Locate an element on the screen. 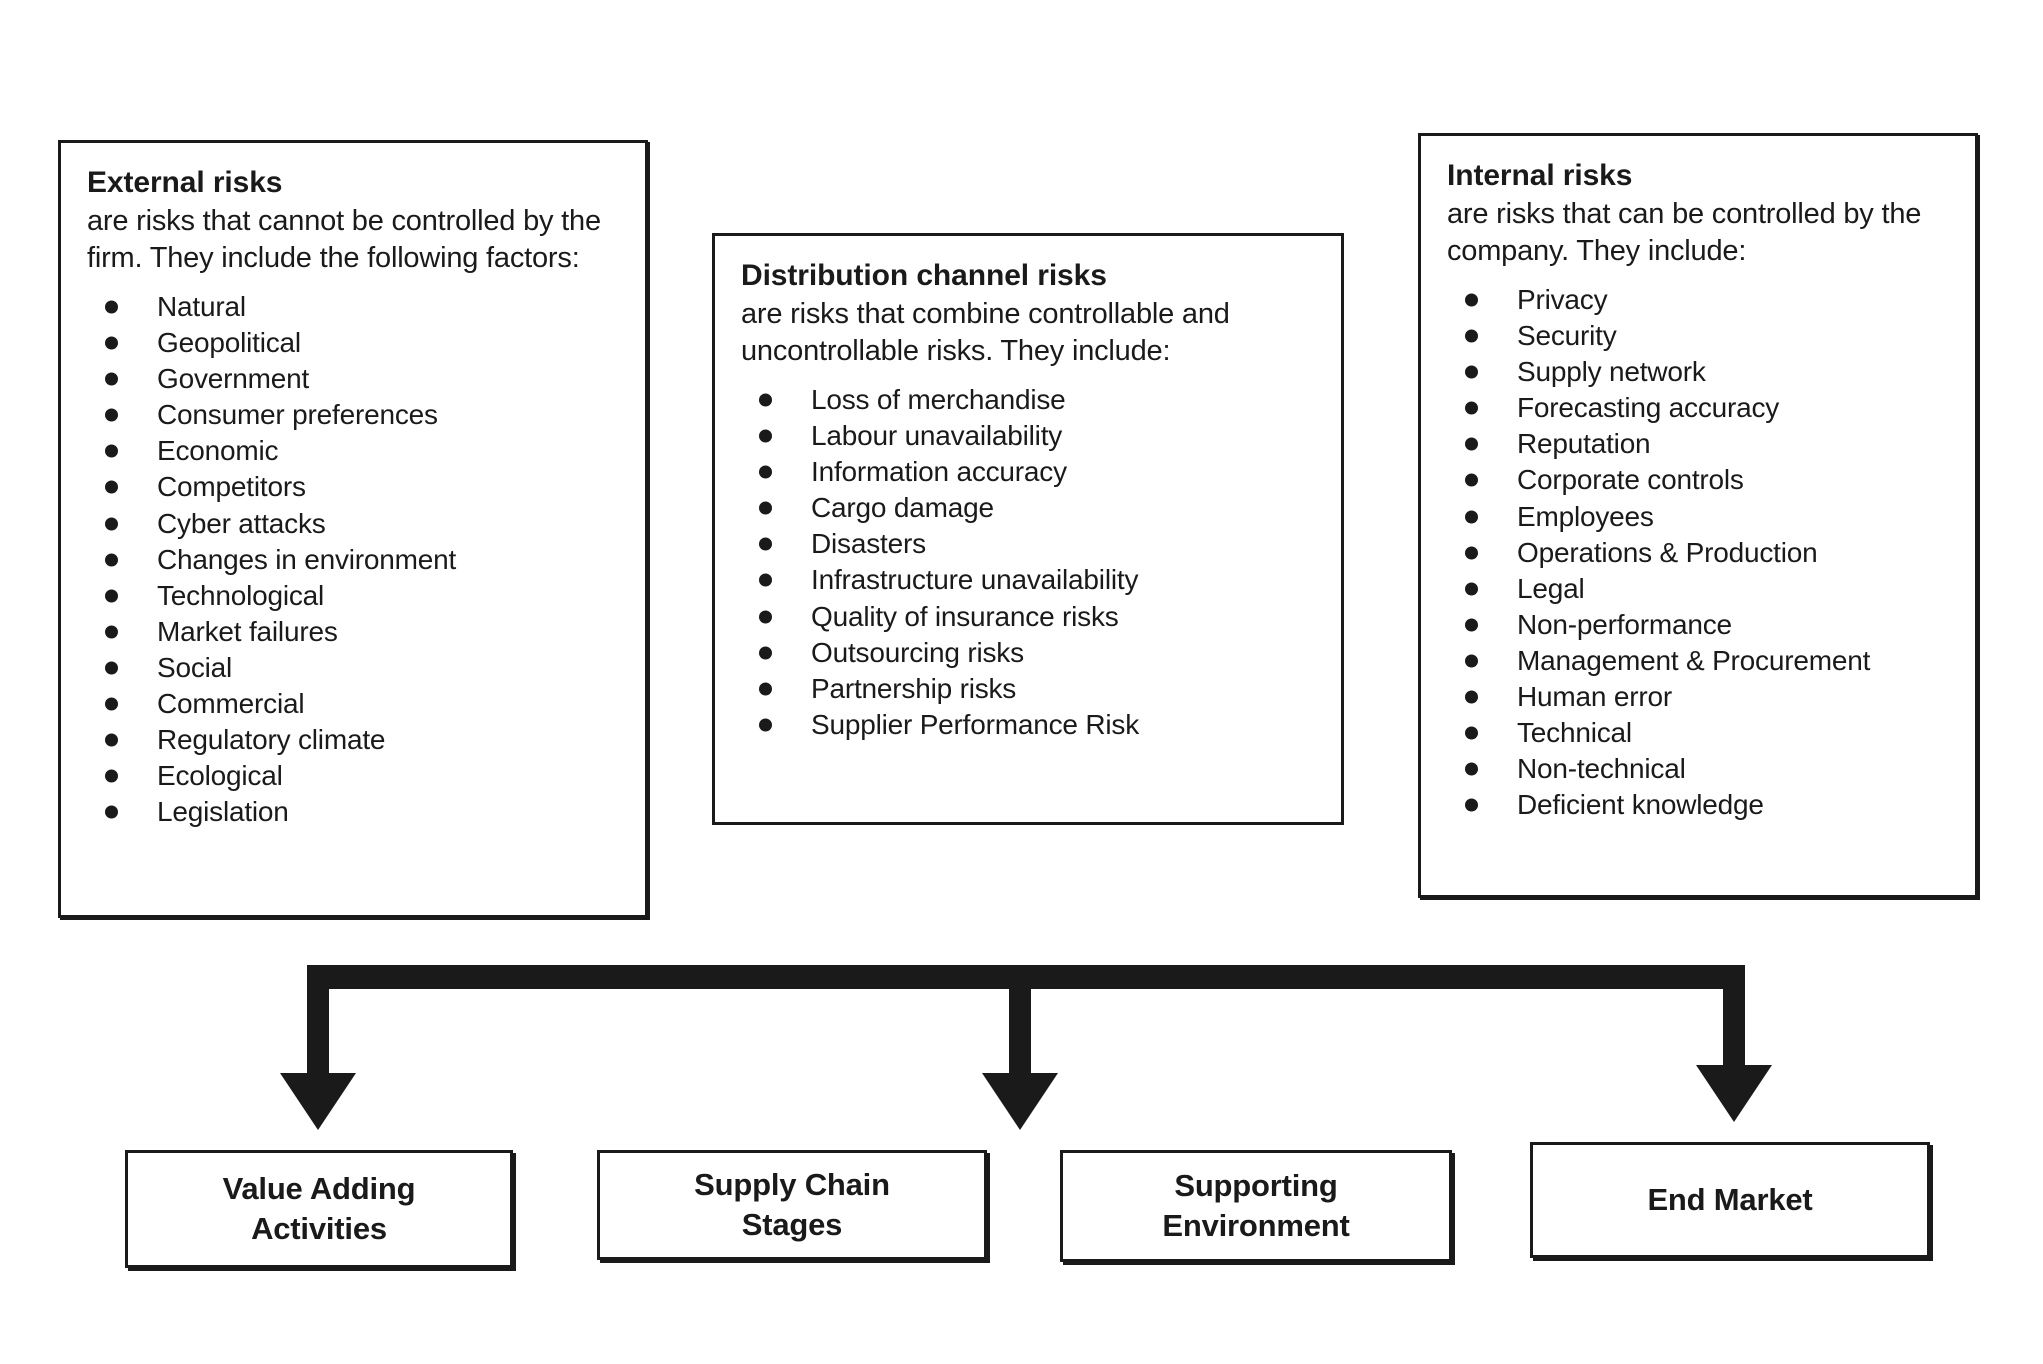  list-item-label: Consumer preferences is located at coordinates (297, 415).